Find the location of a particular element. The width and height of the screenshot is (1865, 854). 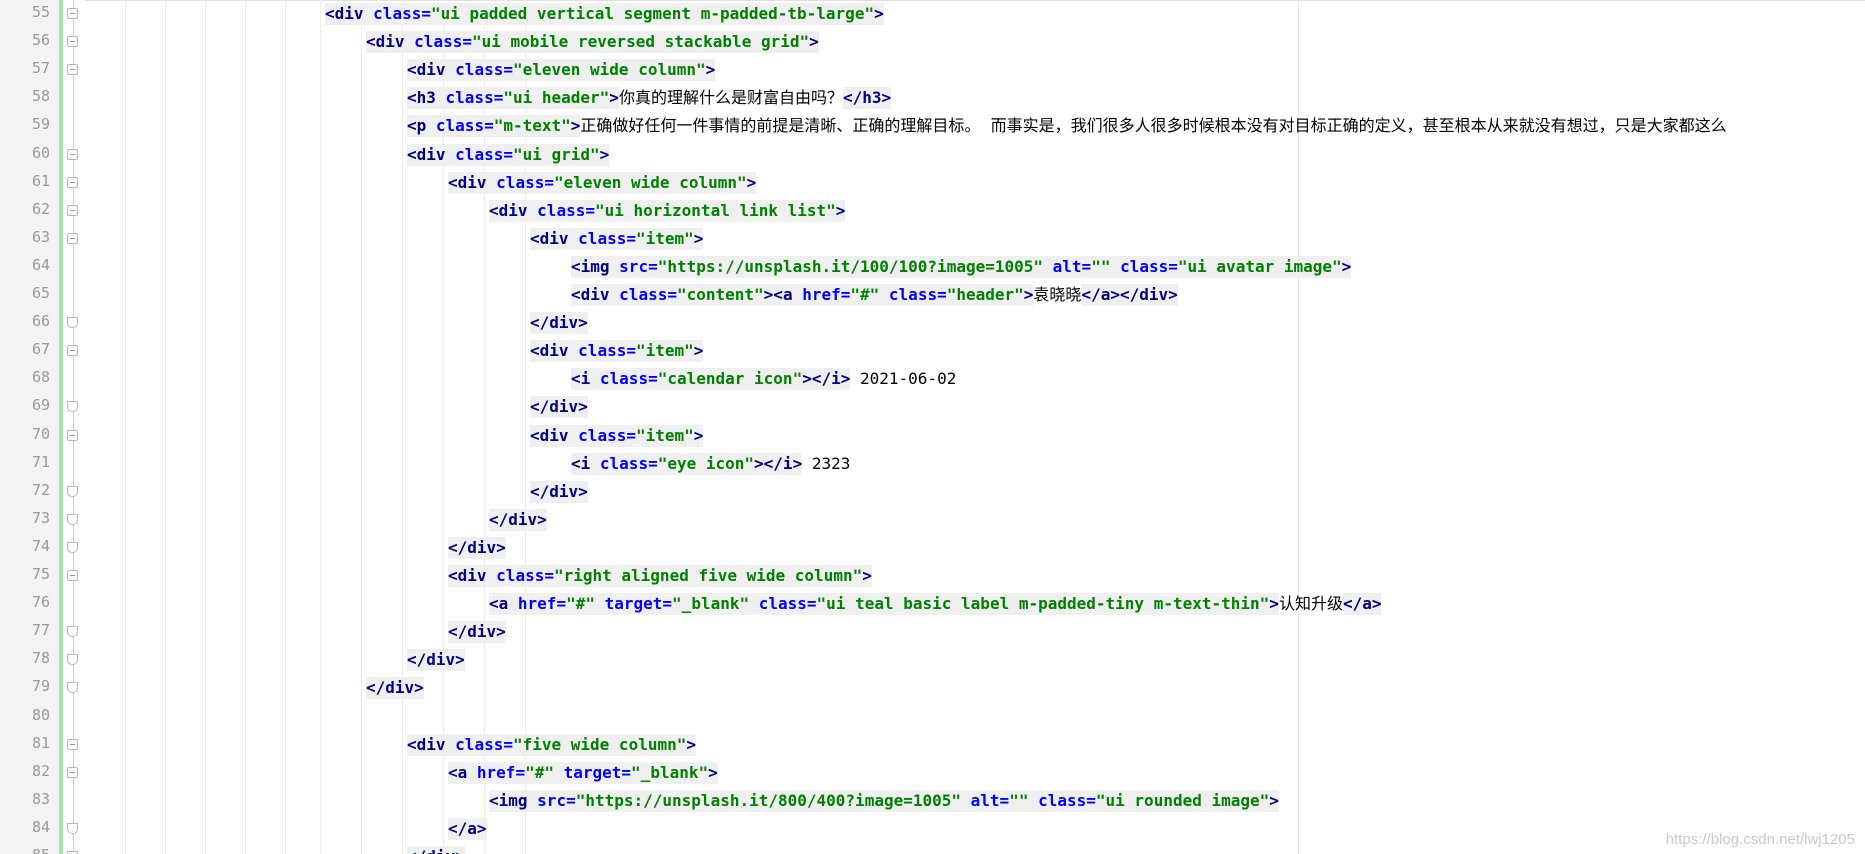

code-token-str: "five wide column" is located at coordinates (599, 744).